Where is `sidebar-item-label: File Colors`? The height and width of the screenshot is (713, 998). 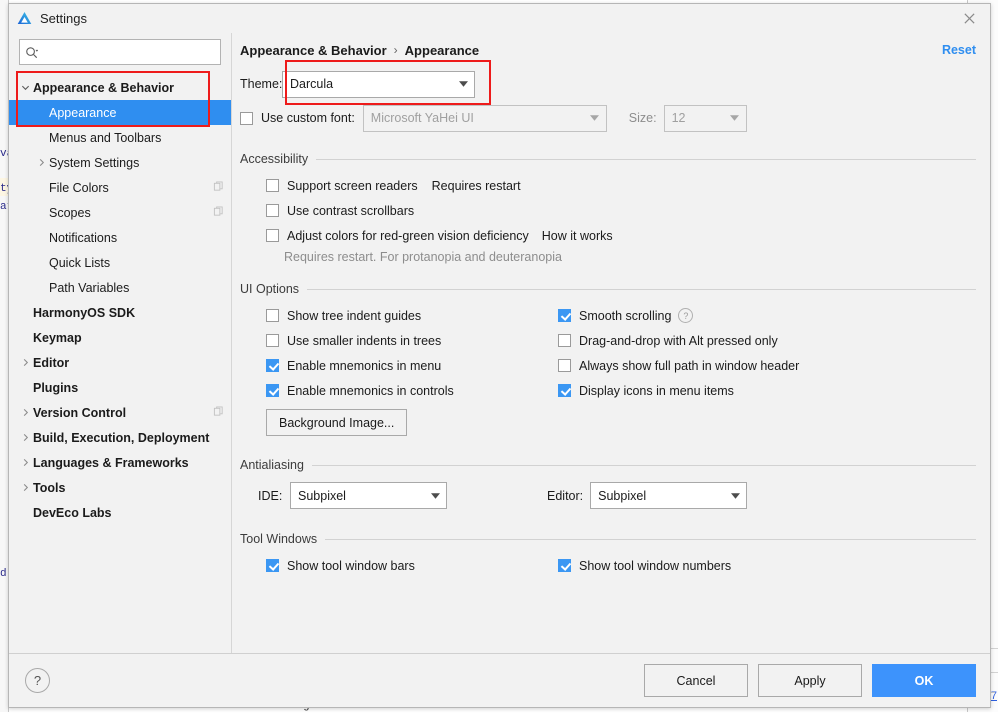 sidebar-item-label: File Colors is located at coordinates (79, 187).